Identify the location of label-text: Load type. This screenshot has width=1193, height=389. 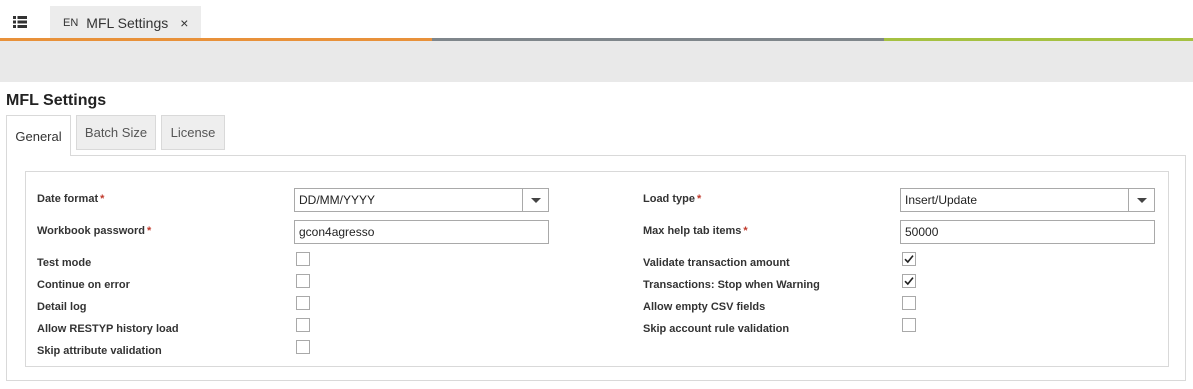
(669, 199).